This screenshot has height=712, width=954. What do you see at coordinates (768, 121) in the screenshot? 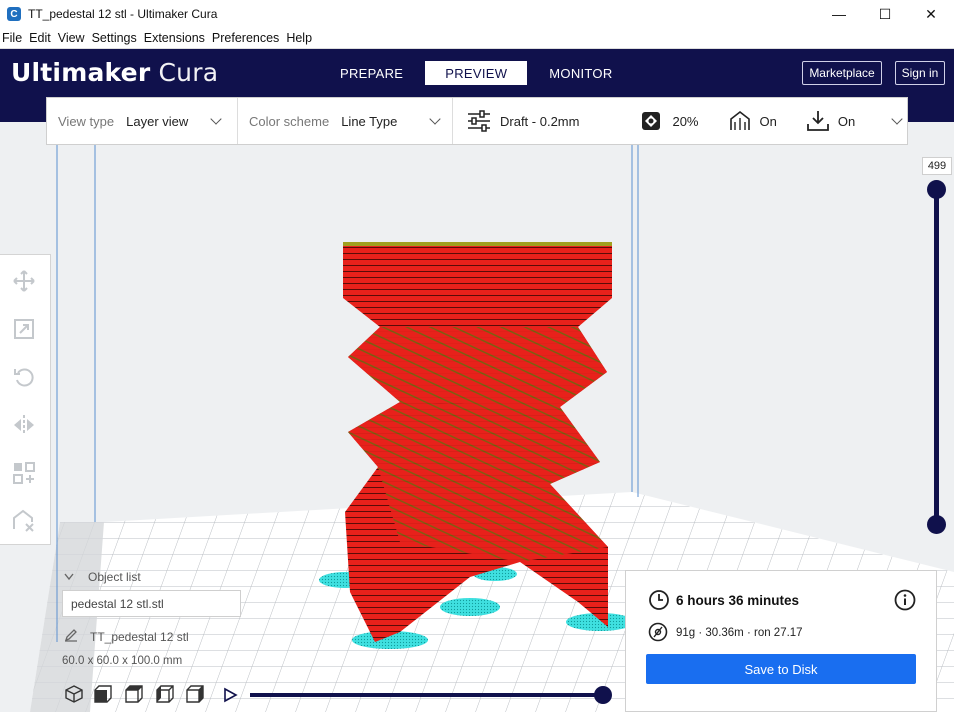
I see `support-value: On` at bounding box center [768, 121].